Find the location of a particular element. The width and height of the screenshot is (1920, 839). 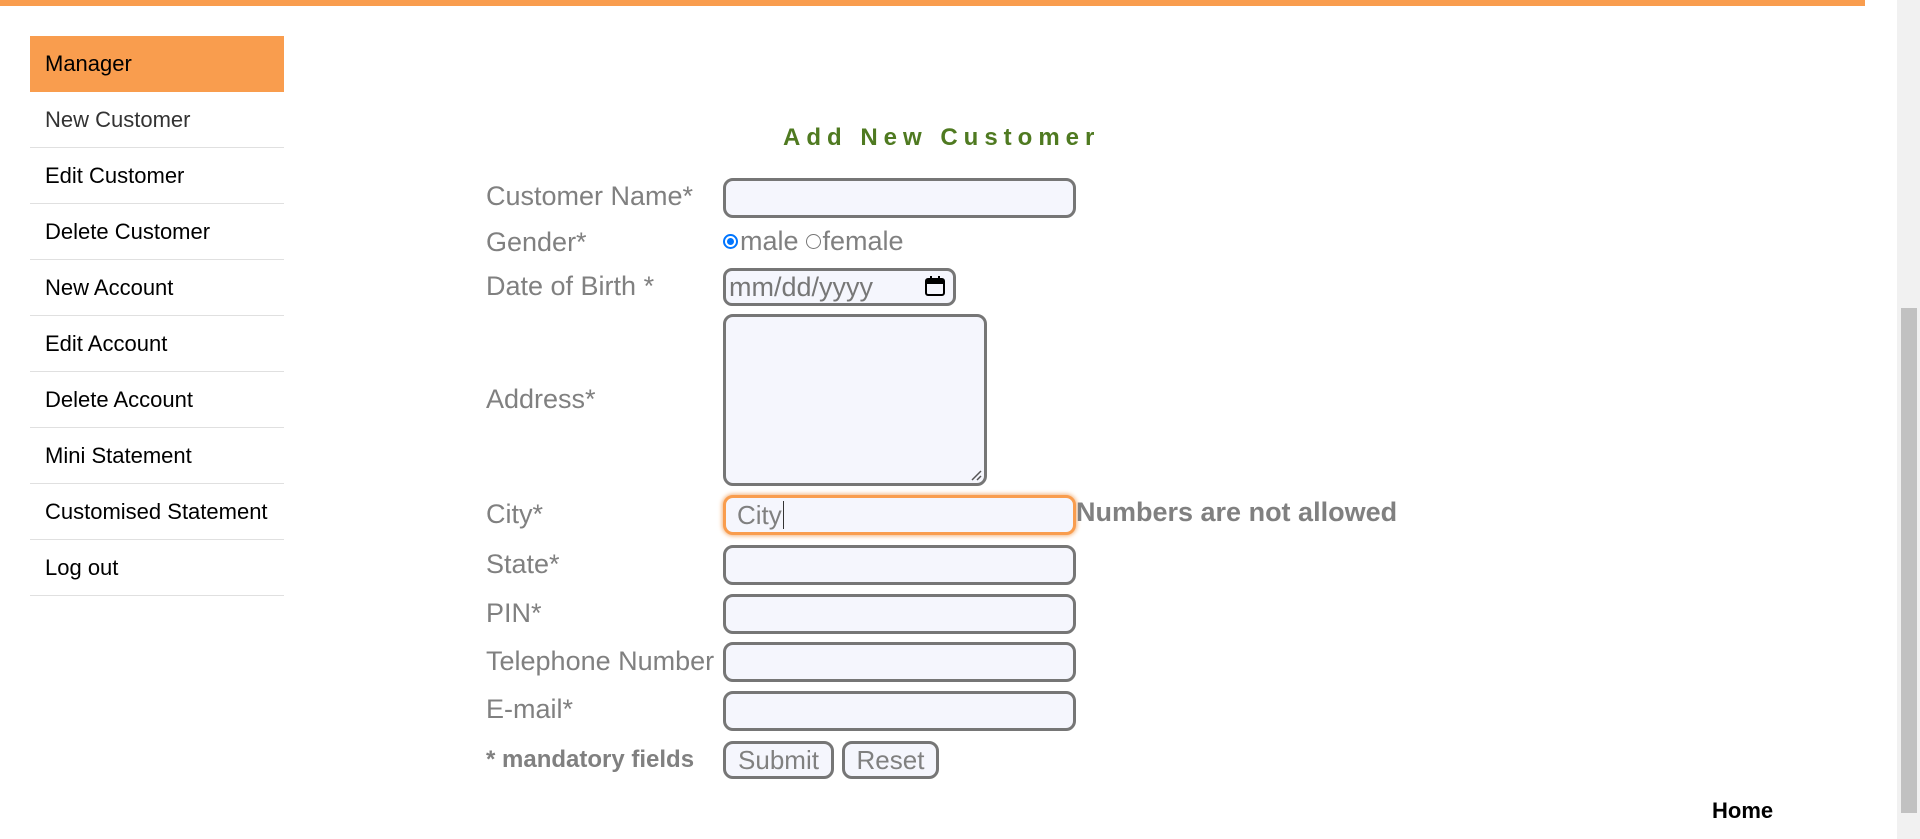

sidebar-item-label: Delete Customer is located at coordinates (128, 231).